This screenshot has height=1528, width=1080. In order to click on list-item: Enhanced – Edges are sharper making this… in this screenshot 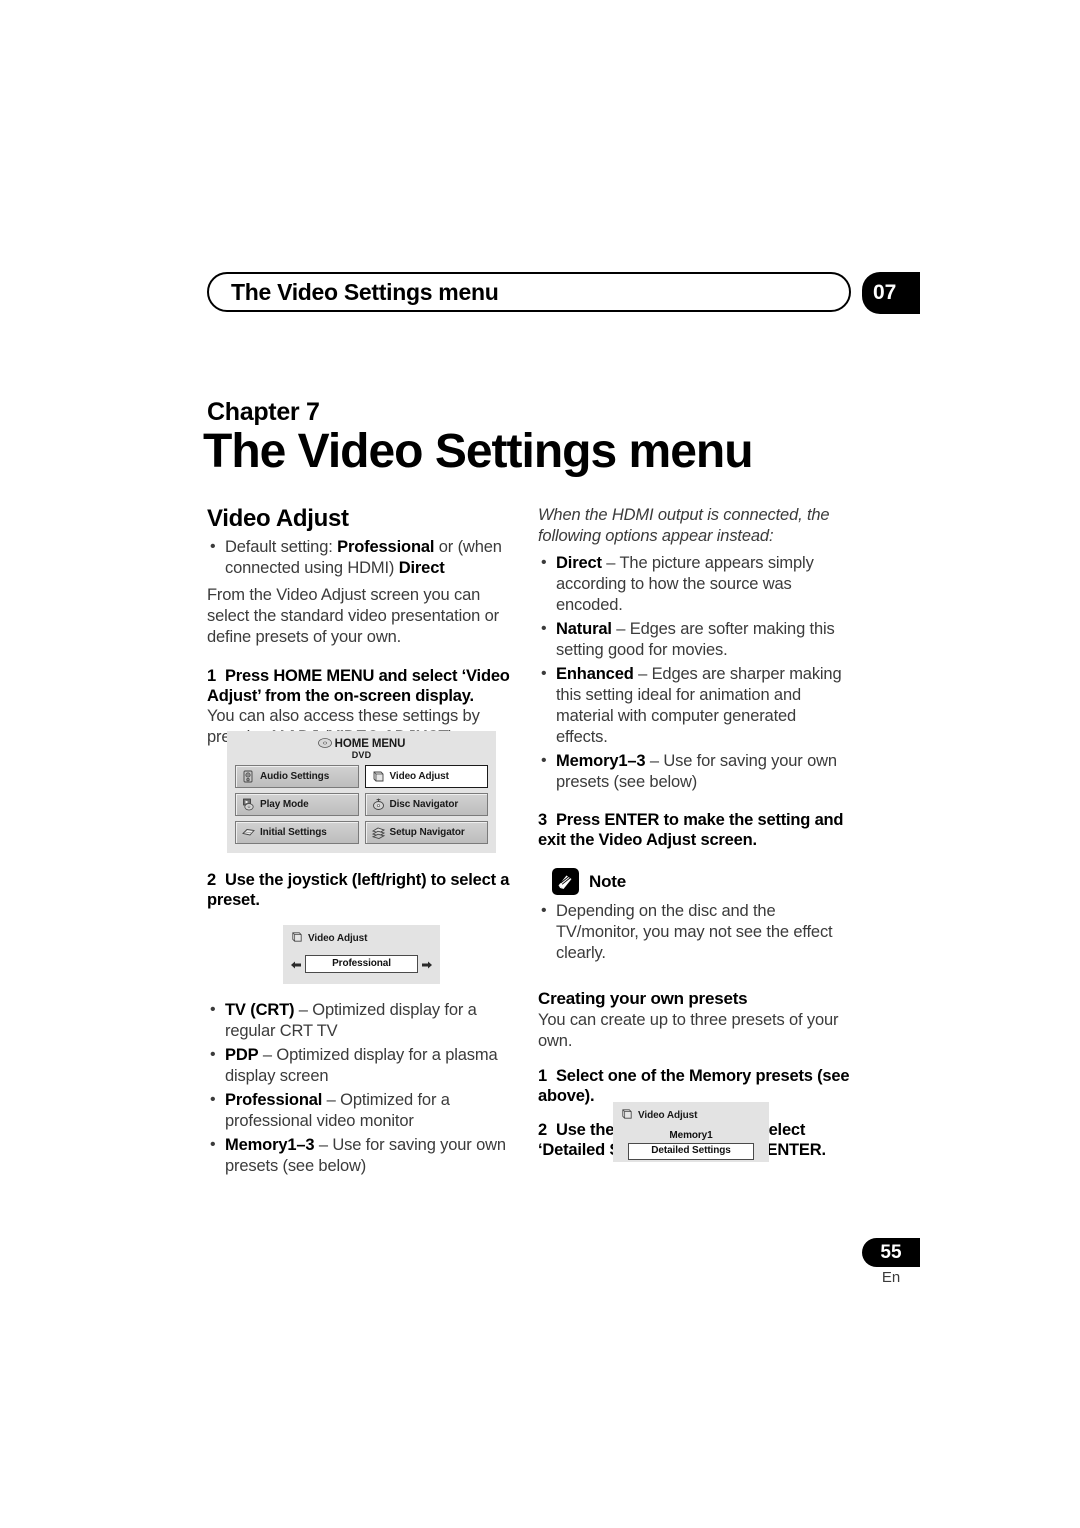, I will do `click(694, 705)`.